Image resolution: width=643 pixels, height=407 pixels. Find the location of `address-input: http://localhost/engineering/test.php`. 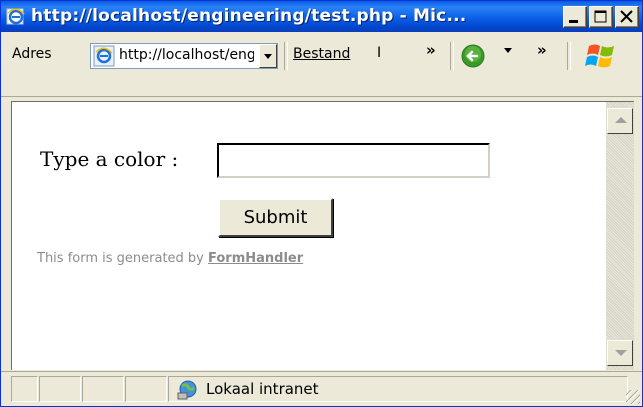

address-input: http://localhost/engineering/test.php is located at coordinates (186, 55).